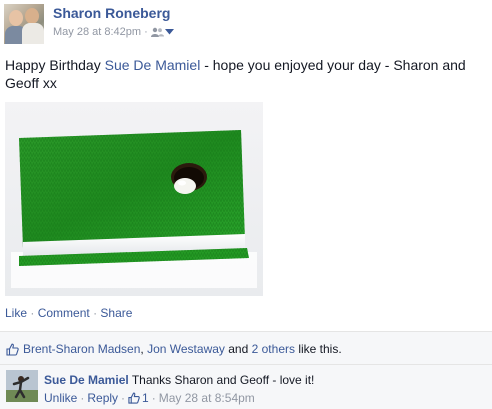 The height and width of the screenshot is (409, 492). What do you see at coordinates (24, 24) in the screenshot?
I see `author-avatar` at bounding box center [24, 24].